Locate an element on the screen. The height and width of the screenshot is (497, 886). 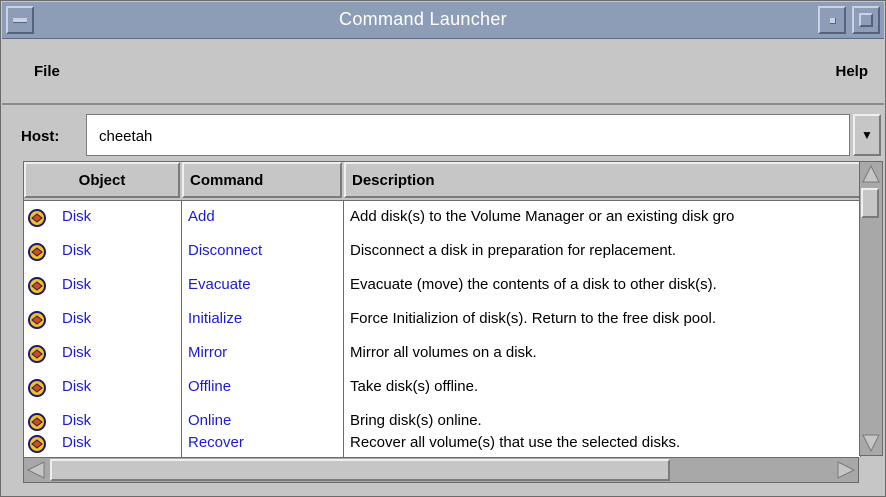
table-row: Disk Offline Take disk(s) offline. is located at coordinates (442, 388).